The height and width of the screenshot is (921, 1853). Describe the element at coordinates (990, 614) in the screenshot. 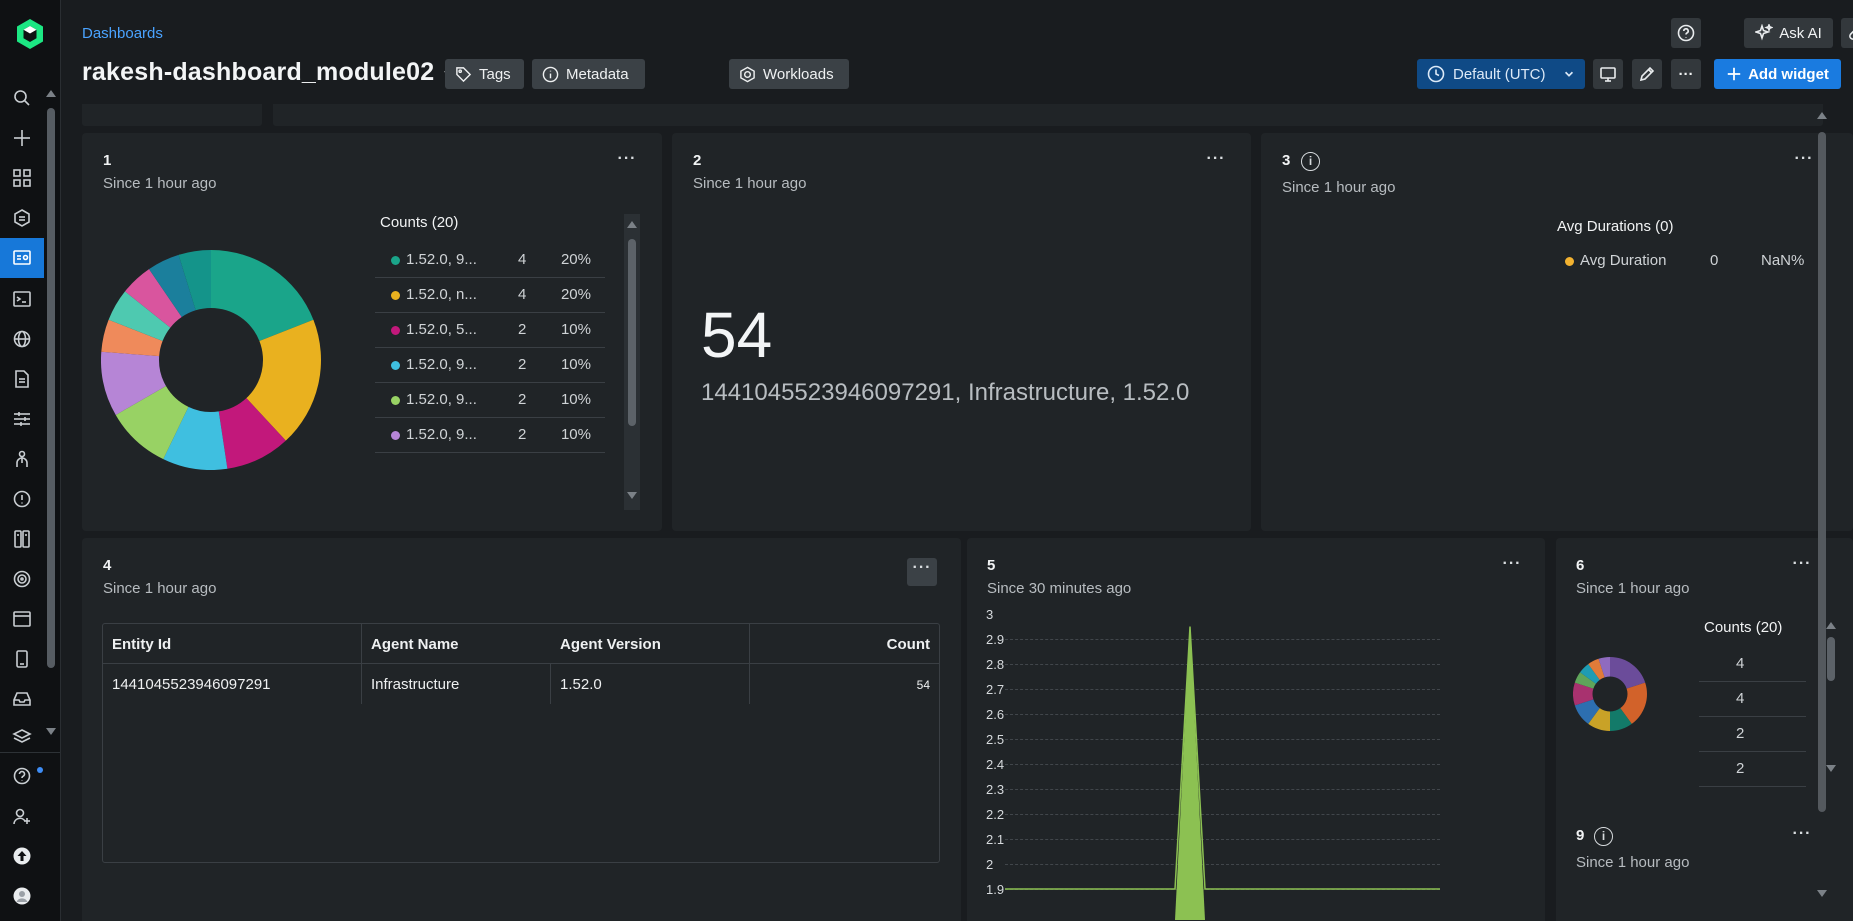

I see `y-axis-tick-label: 3` at that location.